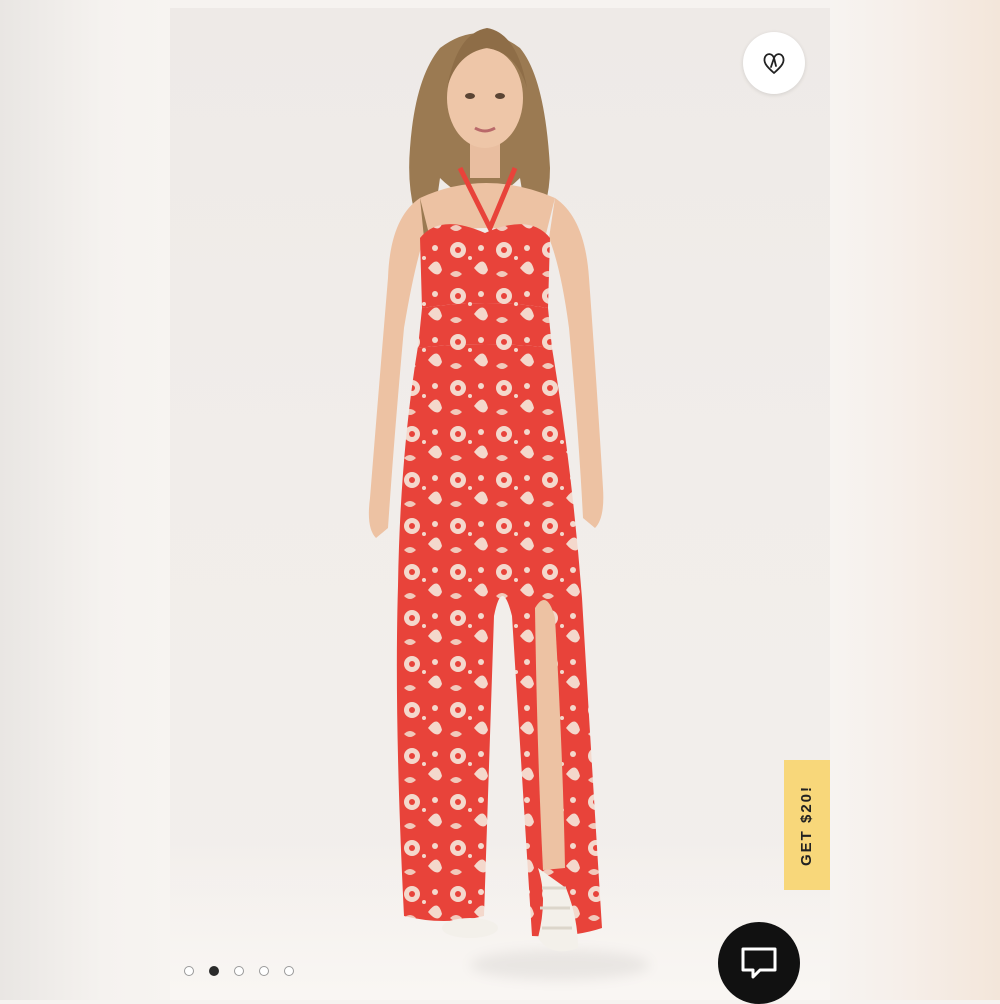 The height and width of the screenshot is (1004, 1000). I want to click on promo-label: GET $20!, so click(807, 825).